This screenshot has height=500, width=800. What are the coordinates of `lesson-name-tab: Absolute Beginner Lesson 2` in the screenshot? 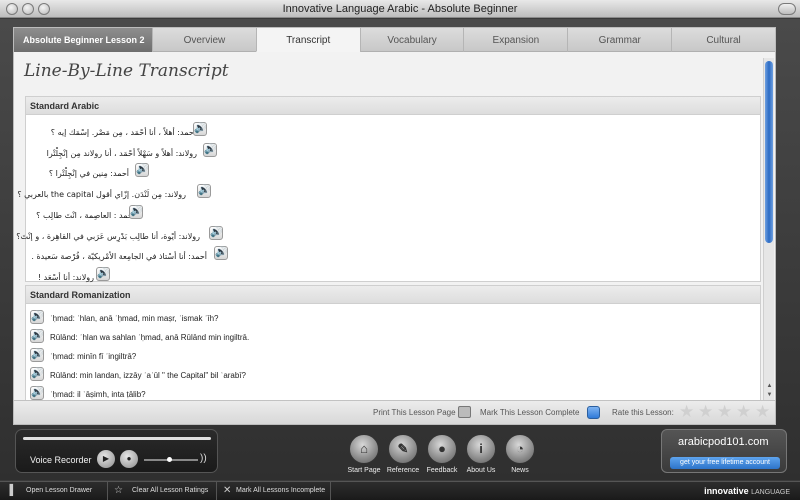 It's located at (83, 40).